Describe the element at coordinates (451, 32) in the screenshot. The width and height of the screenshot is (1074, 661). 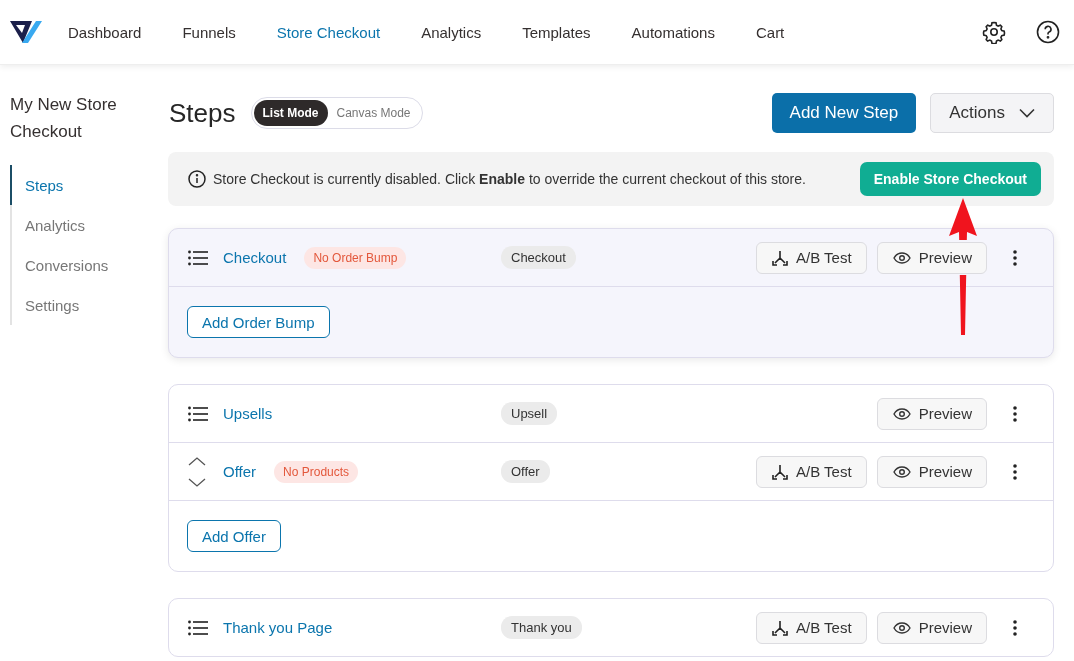
I see `nav-link: Analytics` at that location.